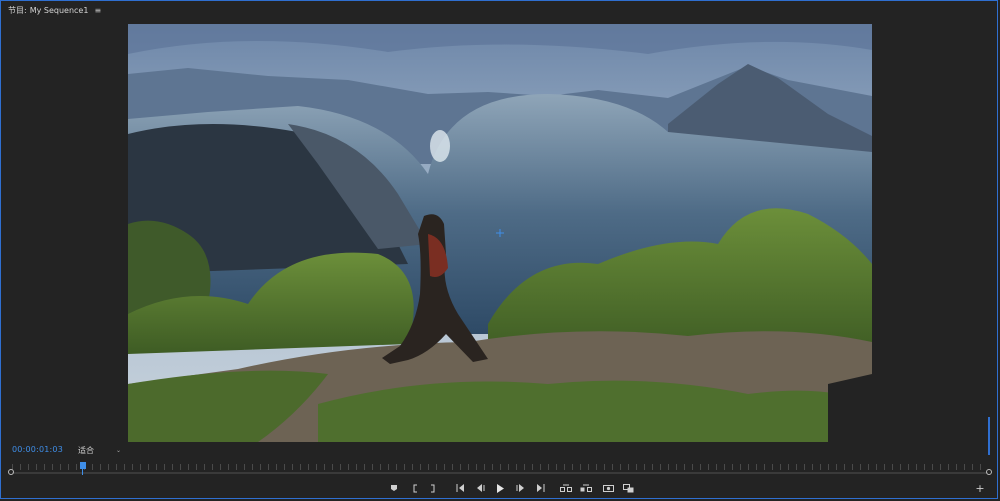  What do you see at coordinates (433, 488) in the screenshot?
I see `mark-out-icon` at bounding box center [433, 488].